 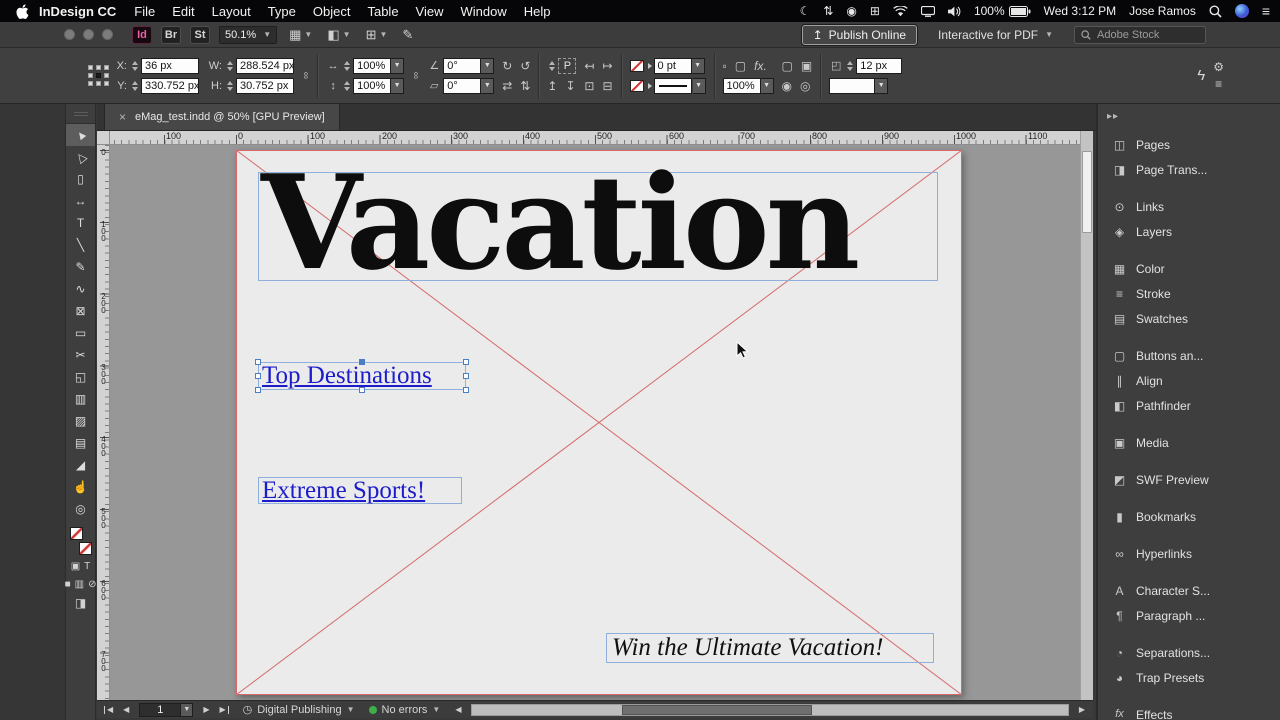 I want to click on scroll-left-button: ◀, so click(x=458, y=709).